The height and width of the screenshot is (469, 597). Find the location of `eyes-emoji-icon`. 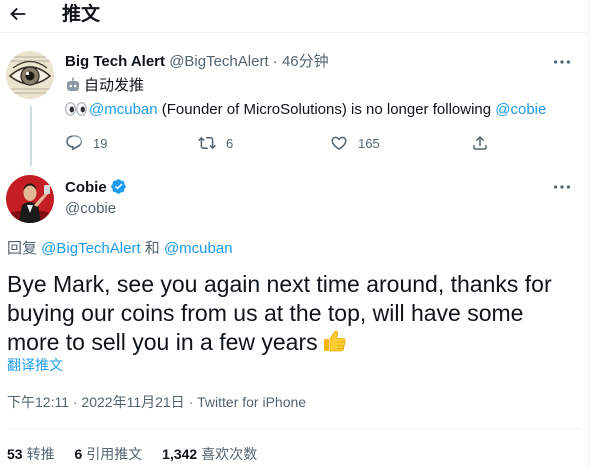

eyes-emoji-icon is located at coordinates (76, 109).